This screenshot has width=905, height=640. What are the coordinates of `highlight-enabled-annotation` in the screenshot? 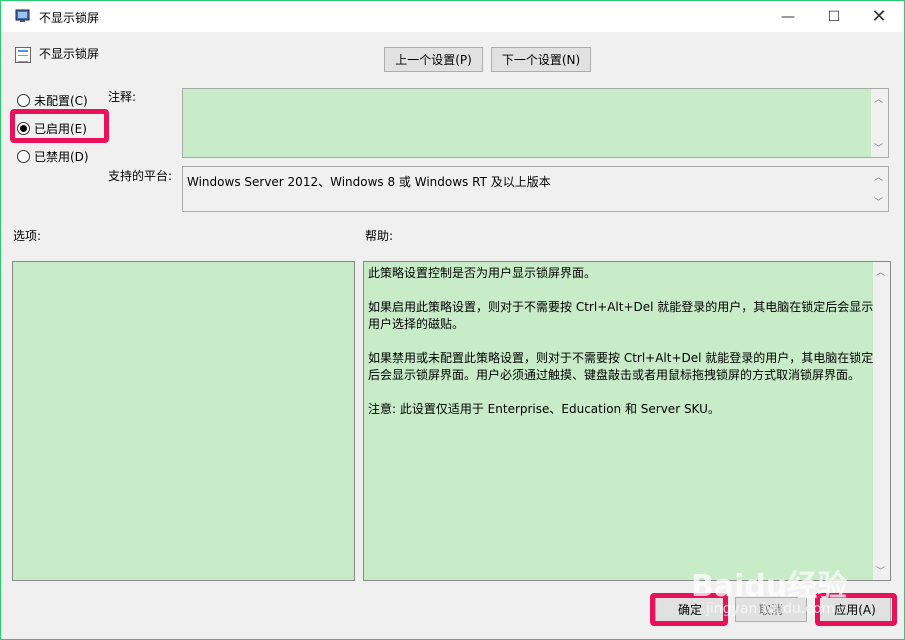 It's located at (59, 126).